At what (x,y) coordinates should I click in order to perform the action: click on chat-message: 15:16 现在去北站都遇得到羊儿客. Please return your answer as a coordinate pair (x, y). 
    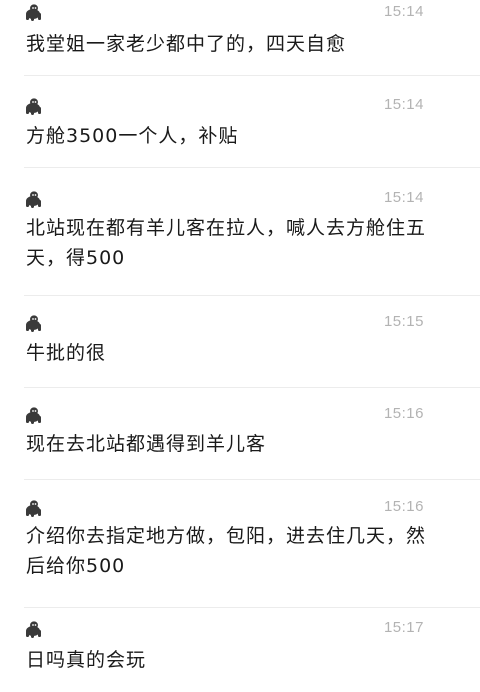
    Looking at the image, I should click on (240, 434).